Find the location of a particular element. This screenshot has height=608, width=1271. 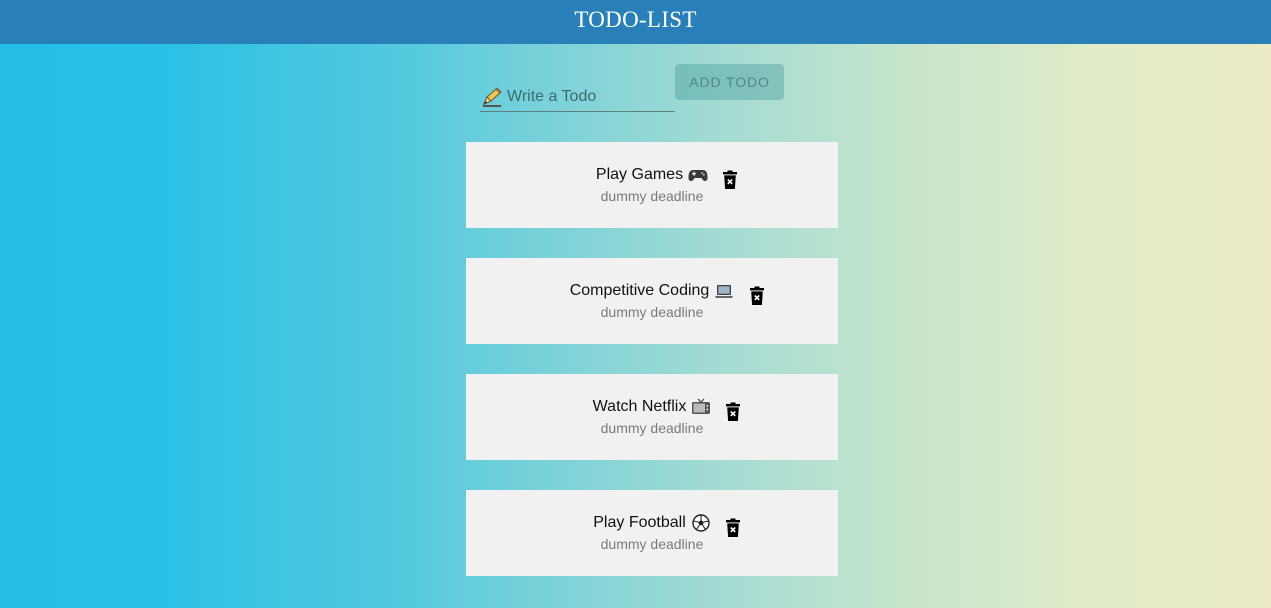

todo-input-wrapper is located at coordinates (577, 96).